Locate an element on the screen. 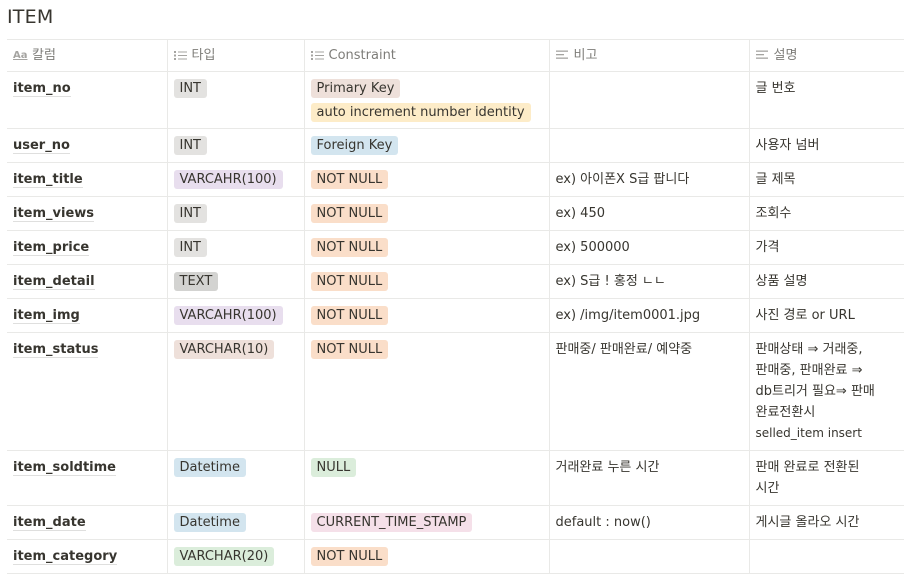  column-name-text: item_category is located at coordinates (65, 557).